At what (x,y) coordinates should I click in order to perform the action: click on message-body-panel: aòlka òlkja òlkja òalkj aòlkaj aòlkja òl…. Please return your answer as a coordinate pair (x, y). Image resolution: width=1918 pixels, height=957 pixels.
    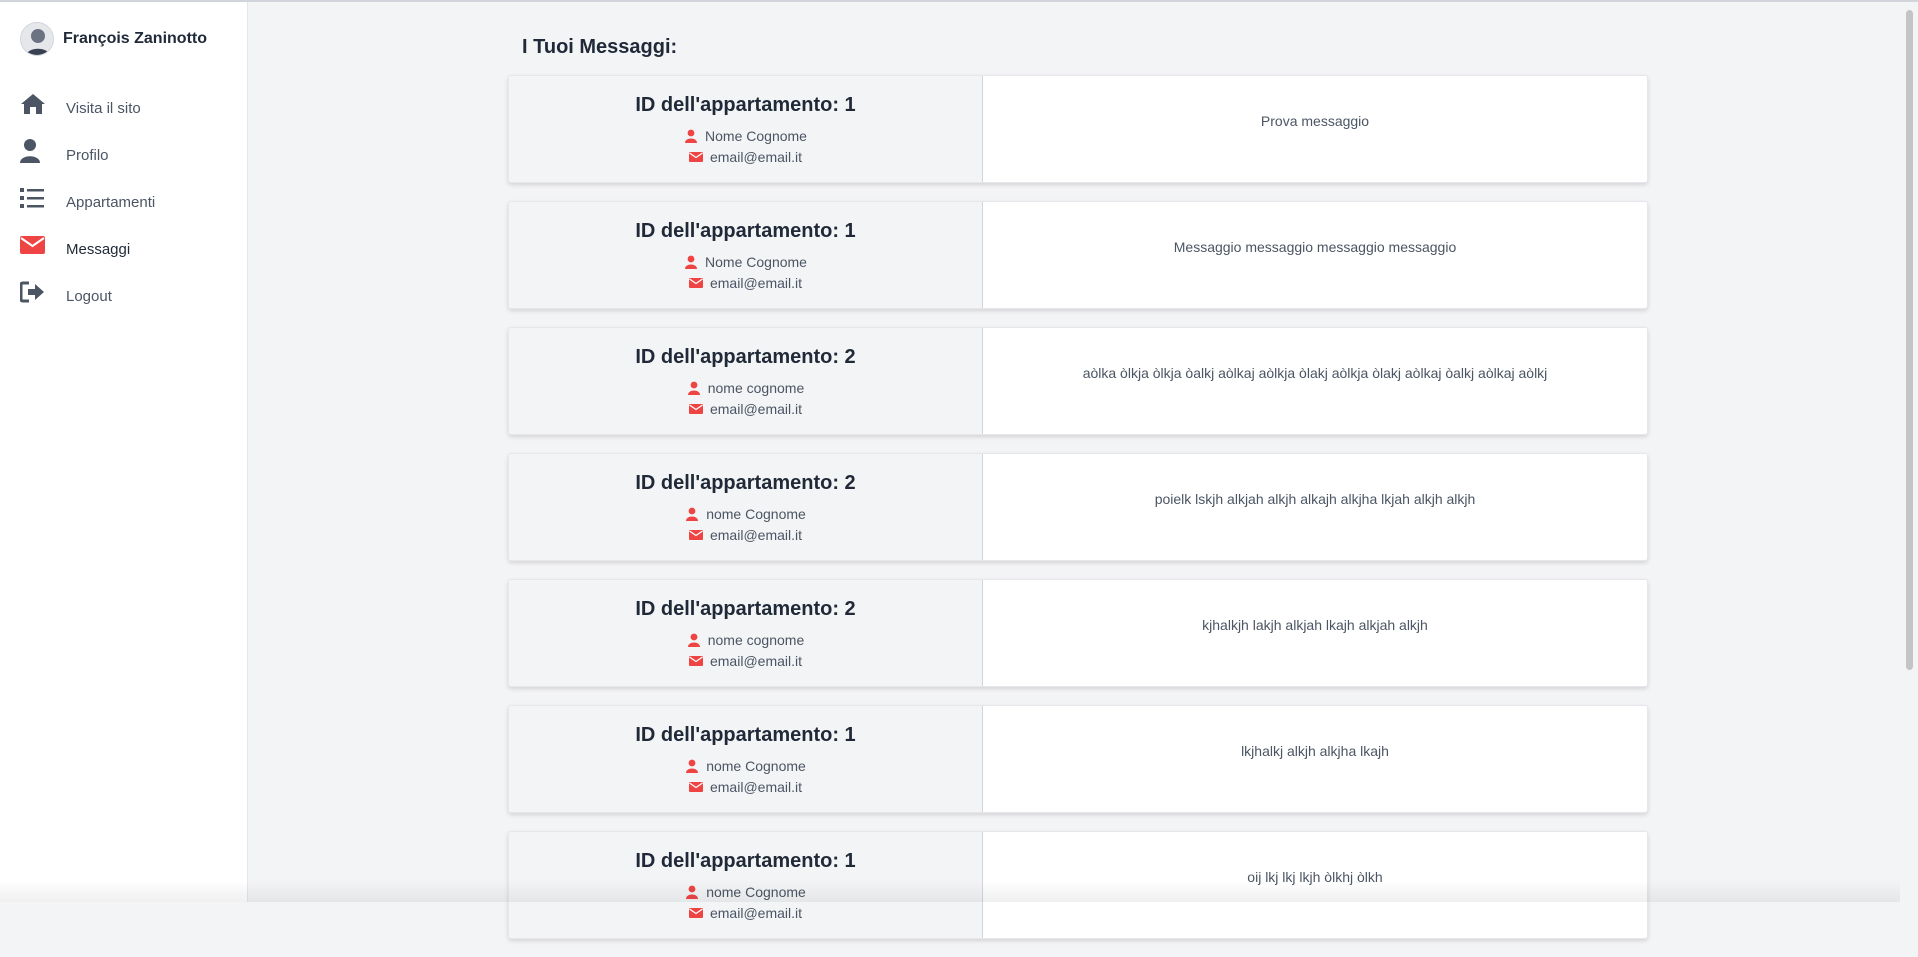
    Looking at the image, I should click on (1315, 381).